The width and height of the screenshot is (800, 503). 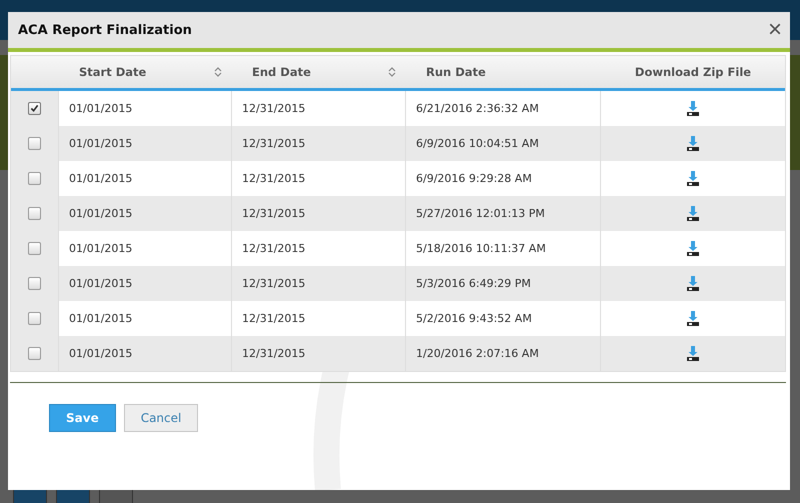 I want to click on column-header: Start Date, so click(x=145, y=72).